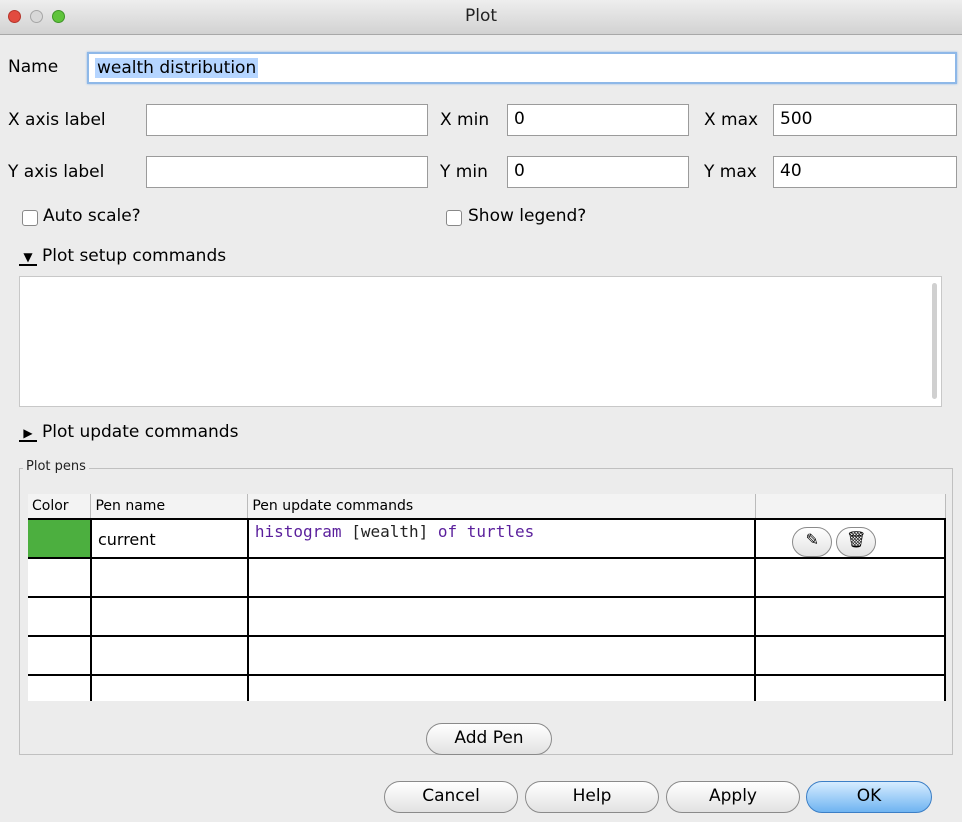 The height and width of the screenshot is (822, 962). What do you see at coordinates (298, 531) in the screenshot?
I see `command-keyword: histogram` at bounding box center [298, 531].